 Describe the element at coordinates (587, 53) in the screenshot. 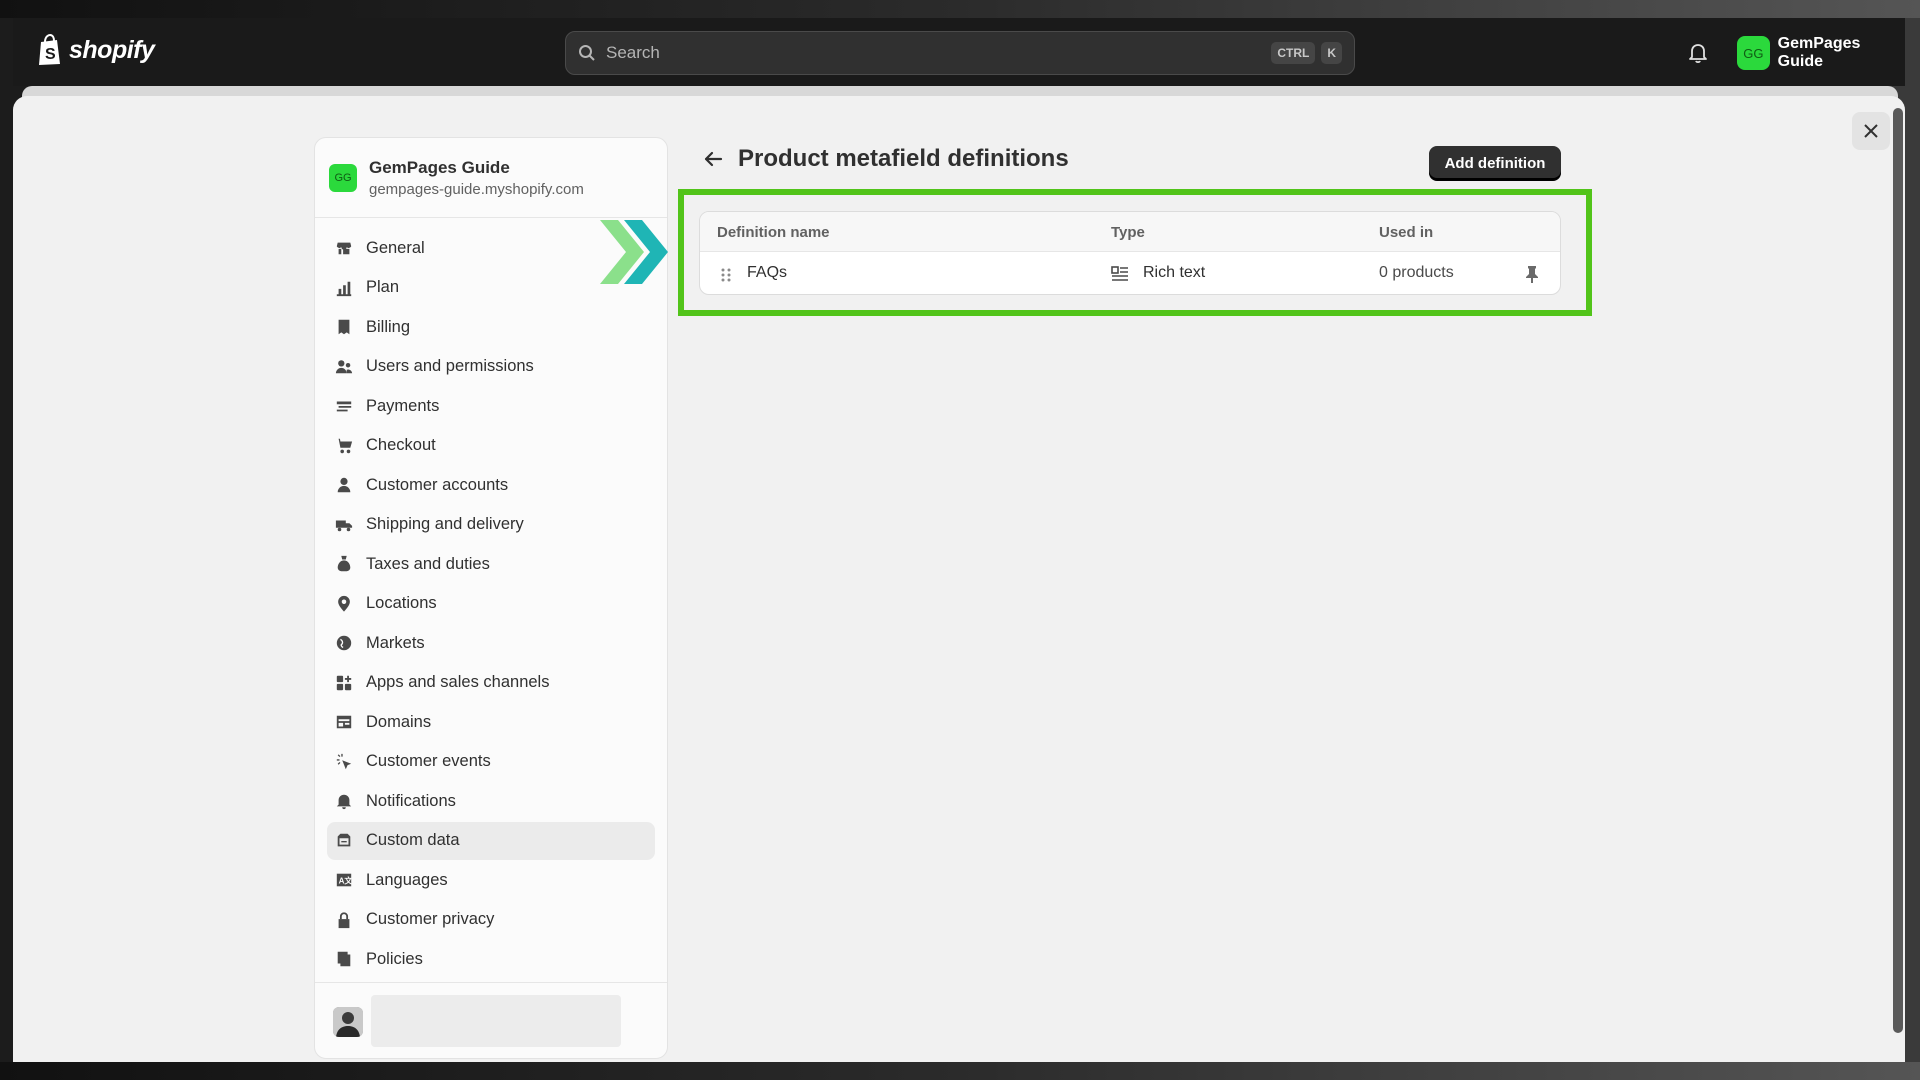

I see `search-icon` at that location.